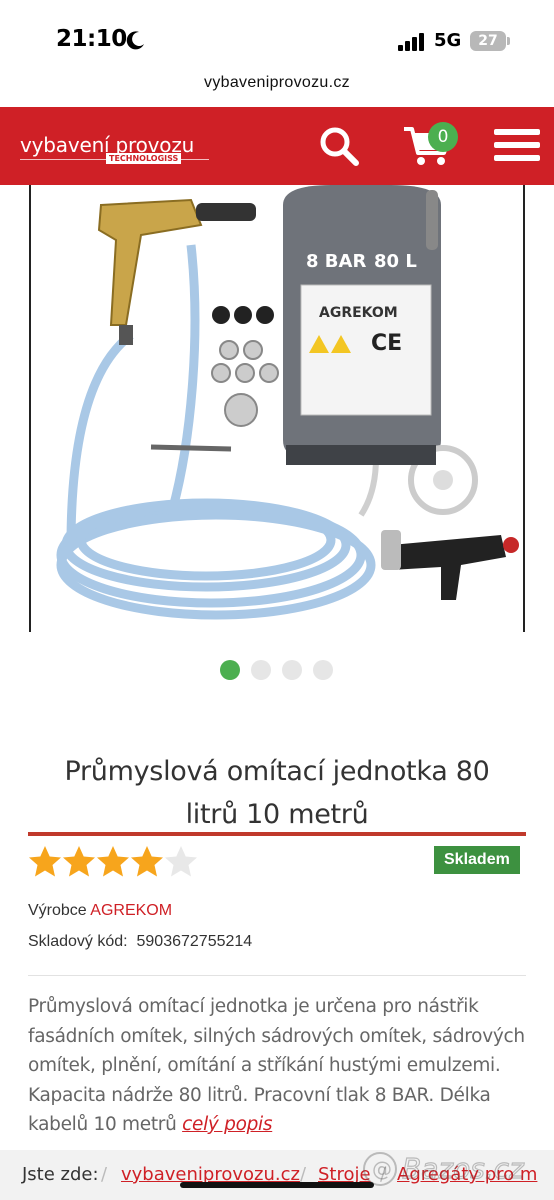 Image resolution: width=554 pixels, height=1200 pixels. I want to click on description-last-text: kabelů 10 metrů, so click(102, 1124).